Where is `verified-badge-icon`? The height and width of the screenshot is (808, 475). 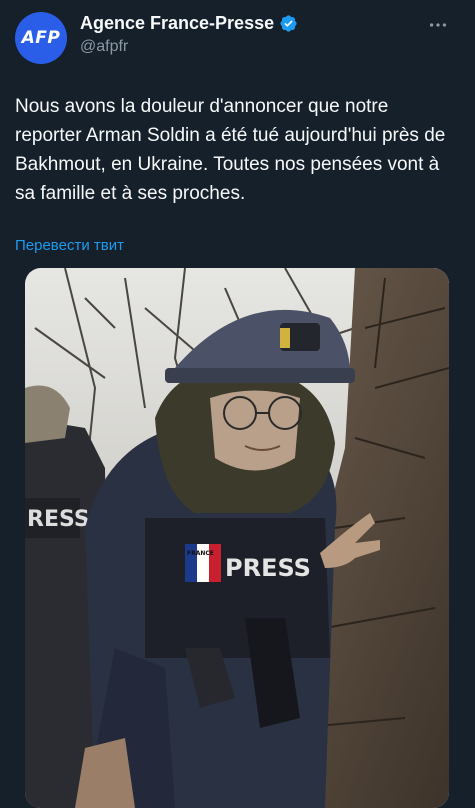 verified-badge-icon is located at coordinates (288, 23).